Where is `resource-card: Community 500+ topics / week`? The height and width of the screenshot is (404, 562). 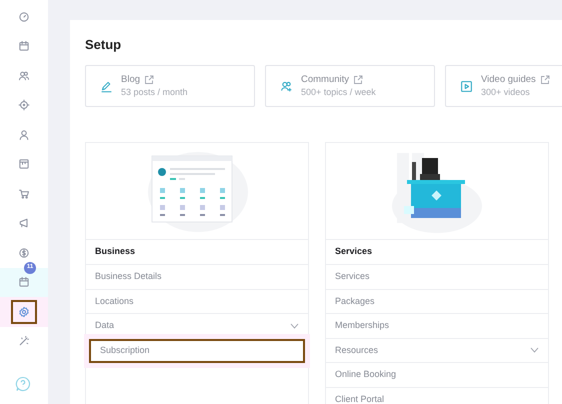
resource-card: Community 500+ topics / week is located at coordinates (350, 86).